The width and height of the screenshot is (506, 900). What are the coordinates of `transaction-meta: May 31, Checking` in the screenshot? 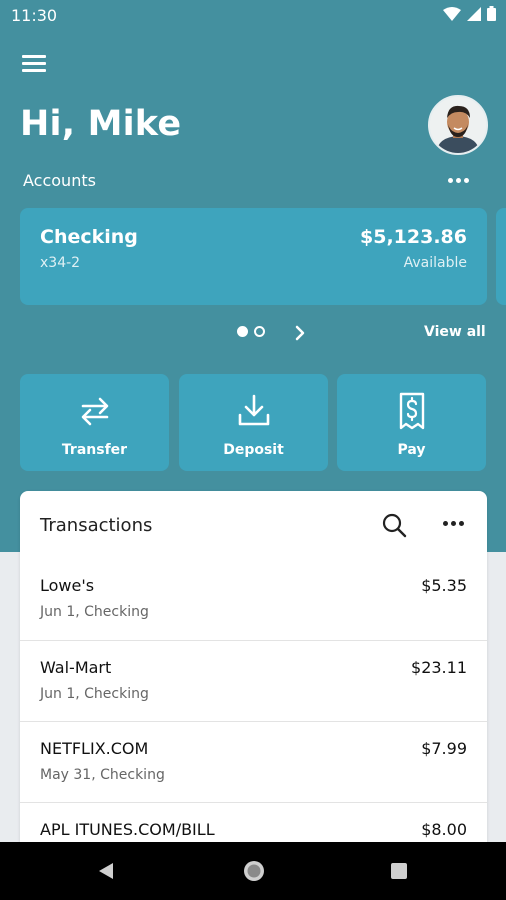 It's located at (102, 775).